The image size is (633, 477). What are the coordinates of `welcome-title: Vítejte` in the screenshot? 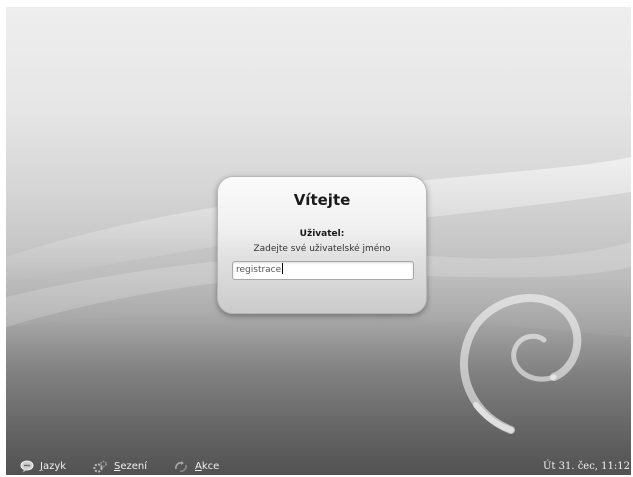 It's located at (322, 200).